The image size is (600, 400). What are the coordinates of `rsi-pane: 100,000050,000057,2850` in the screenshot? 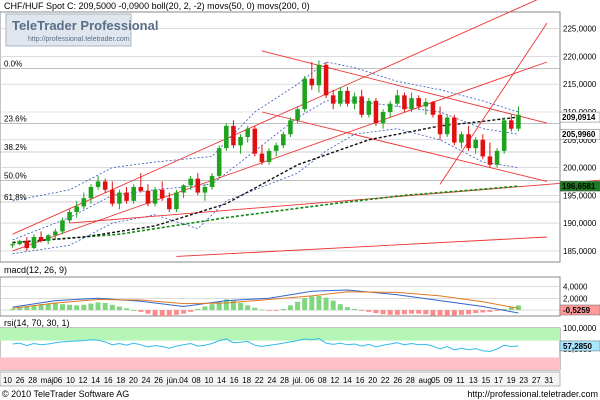 It's located at (300, 347).